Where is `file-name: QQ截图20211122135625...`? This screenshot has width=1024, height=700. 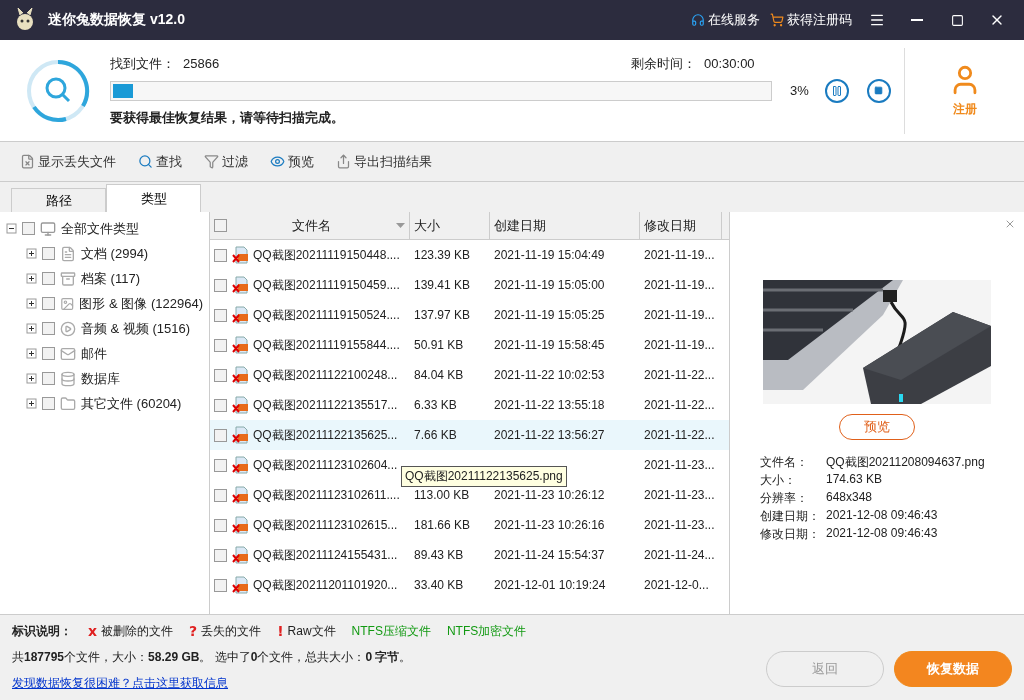 file-name: QQ截图20211122135625... is located at coordinates (325, 435).